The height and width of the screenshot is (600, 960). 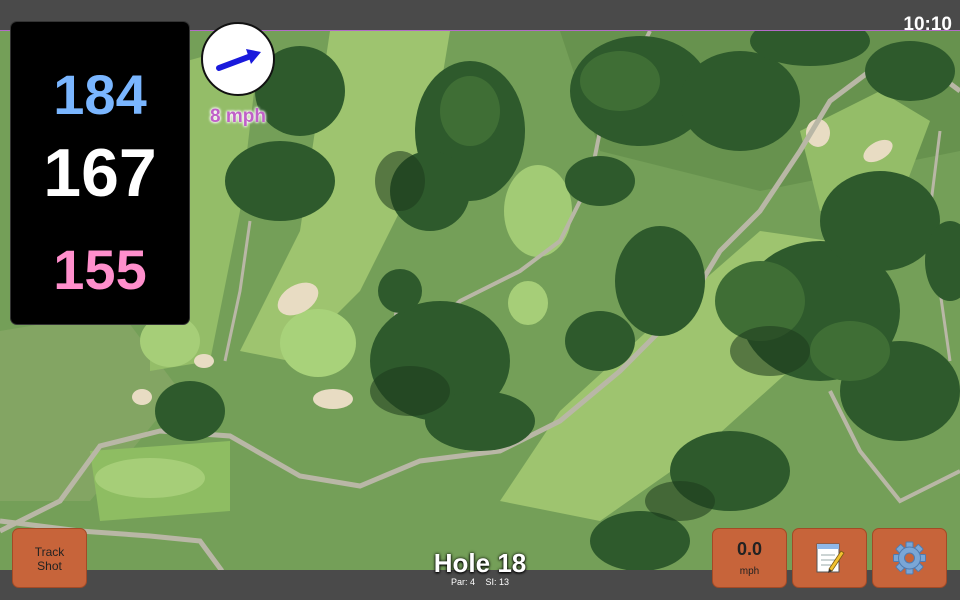 I want to click on settings-button, so click(x=909, y=558).